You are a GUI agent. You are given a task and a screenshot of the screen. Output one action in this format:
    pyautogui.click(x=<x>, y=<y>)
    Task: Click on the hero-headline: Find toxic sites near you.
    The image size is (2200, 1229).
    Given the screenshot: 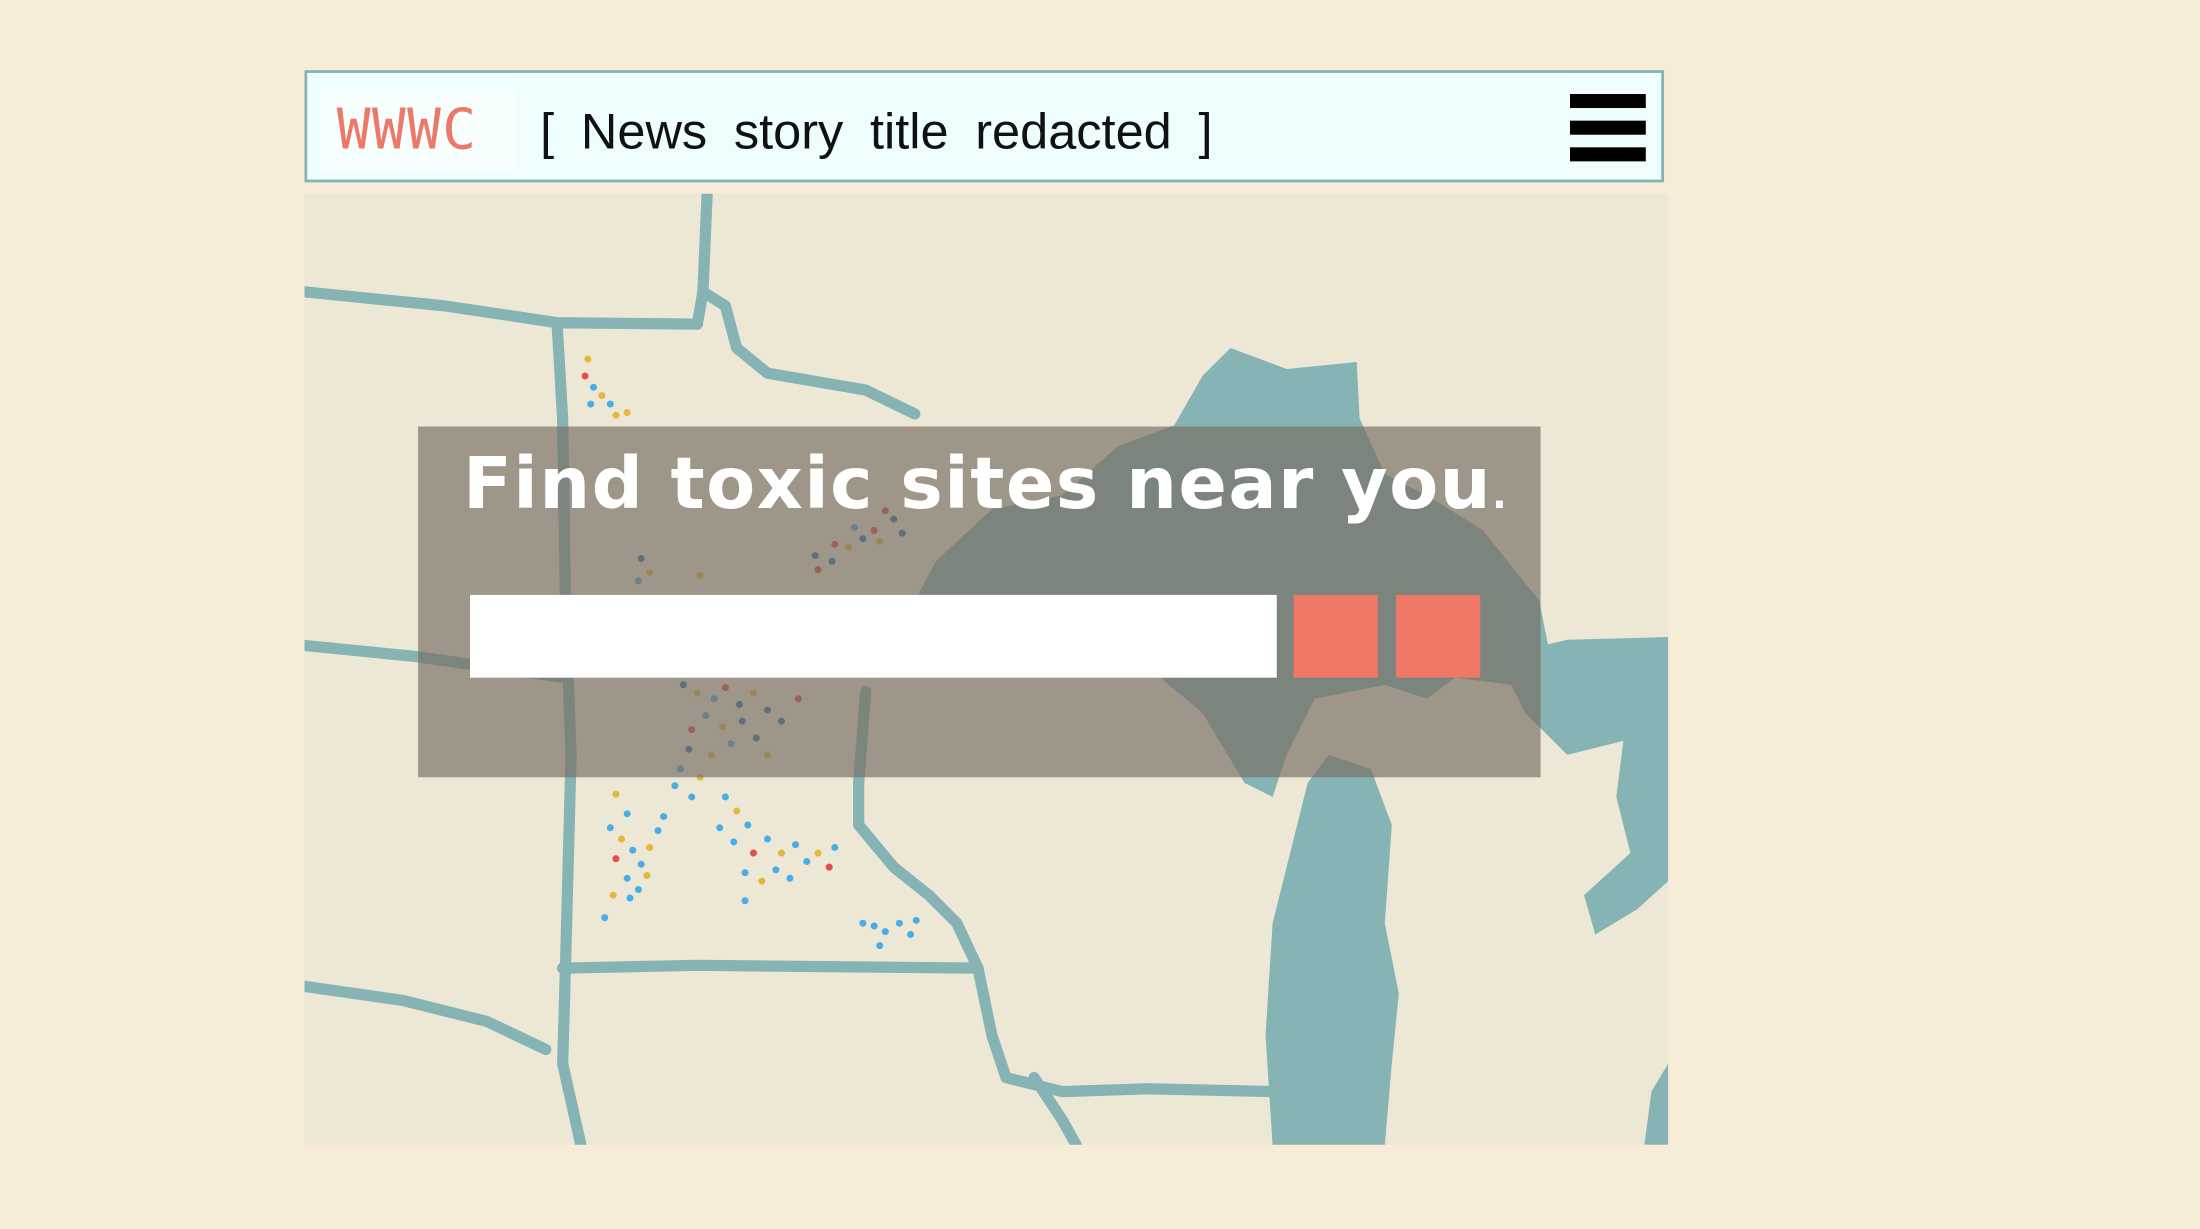 What is the action you would take?
    pyautogui.click(x=985, y=490)
    